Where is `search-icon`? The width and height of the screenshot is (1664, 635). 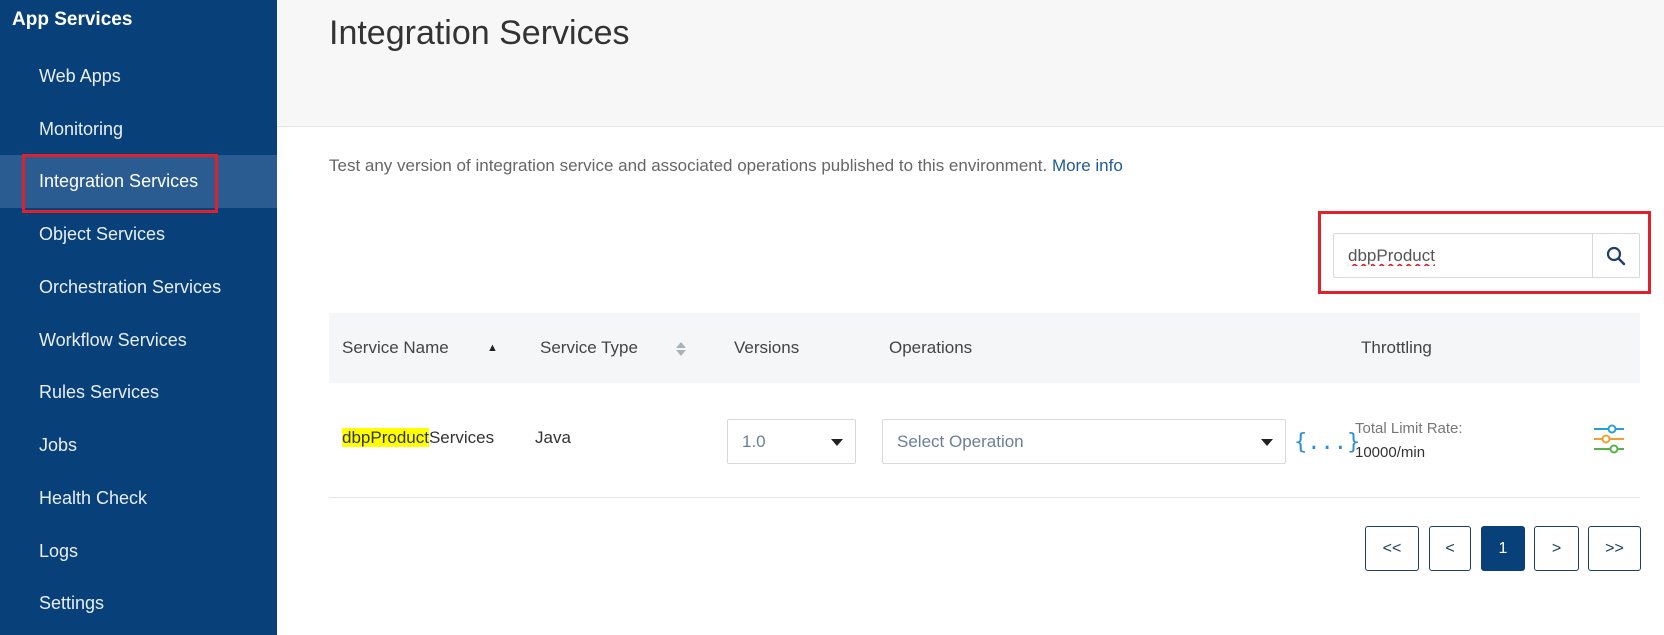
search-icon is located at coordinates (1616, 255).